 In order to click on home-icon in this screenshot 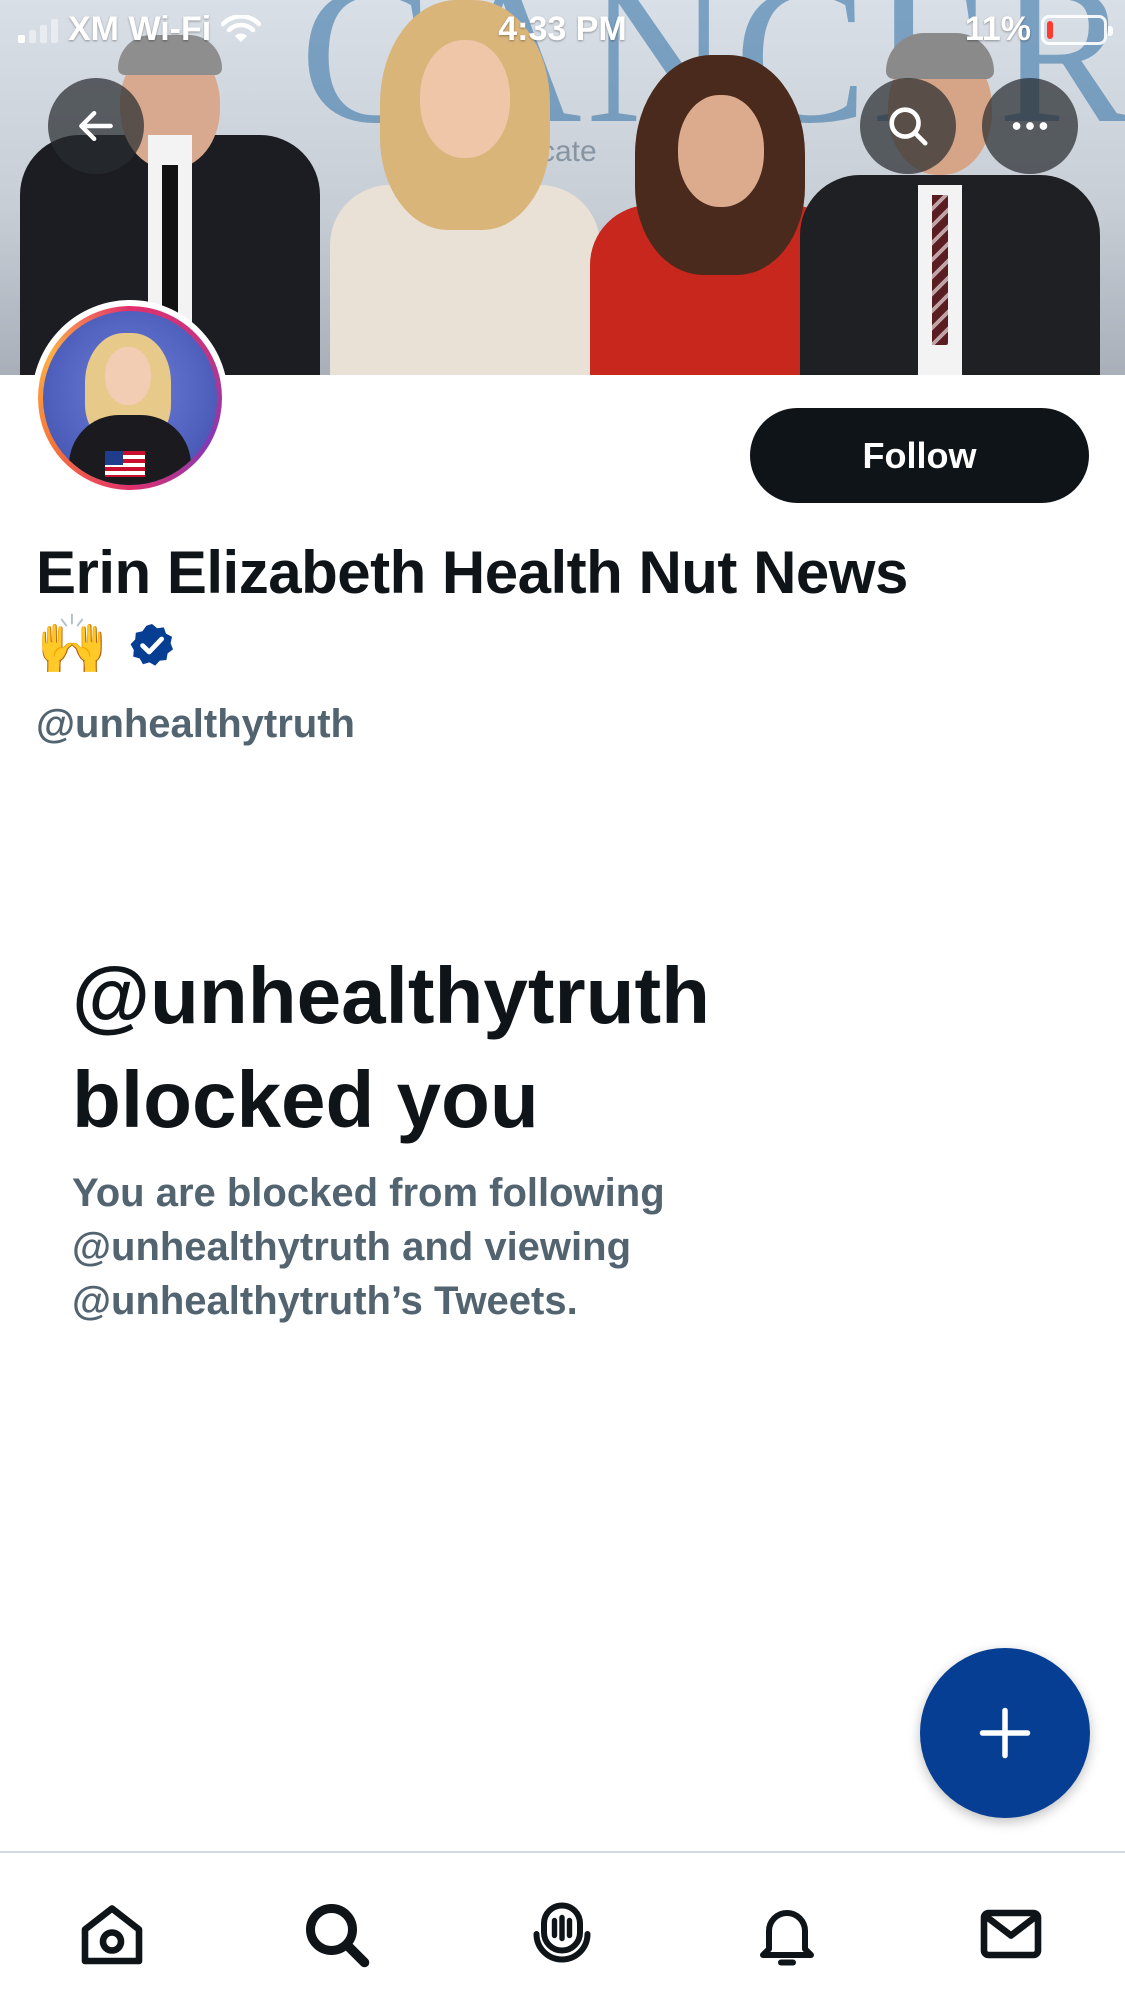, I will do `click(112, 1935)`.